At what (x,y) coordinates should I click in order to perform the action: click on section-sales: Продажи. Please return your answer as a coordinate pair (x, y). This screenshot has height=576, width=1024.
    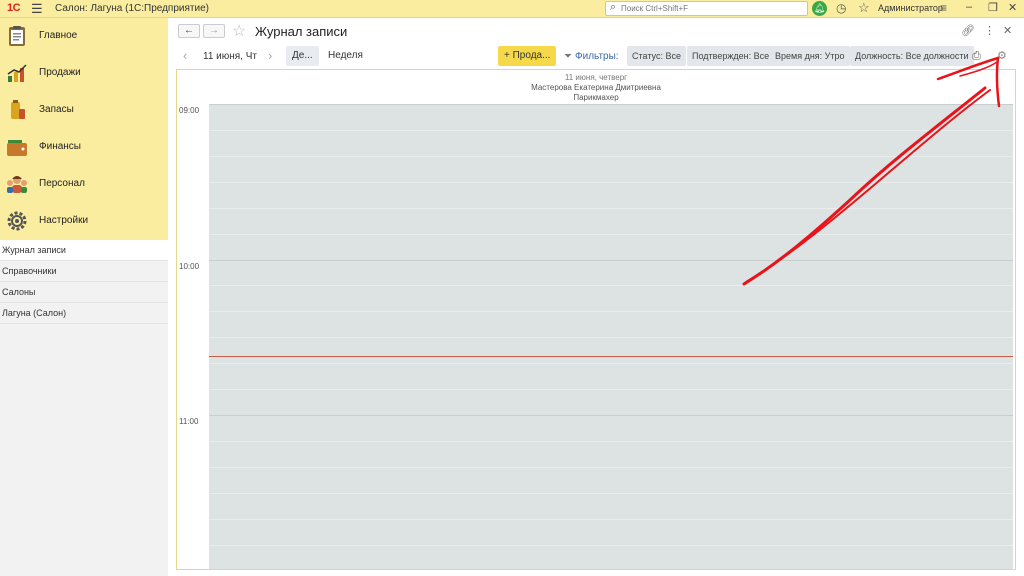
    Looking at the image, I should click on (84, 73).